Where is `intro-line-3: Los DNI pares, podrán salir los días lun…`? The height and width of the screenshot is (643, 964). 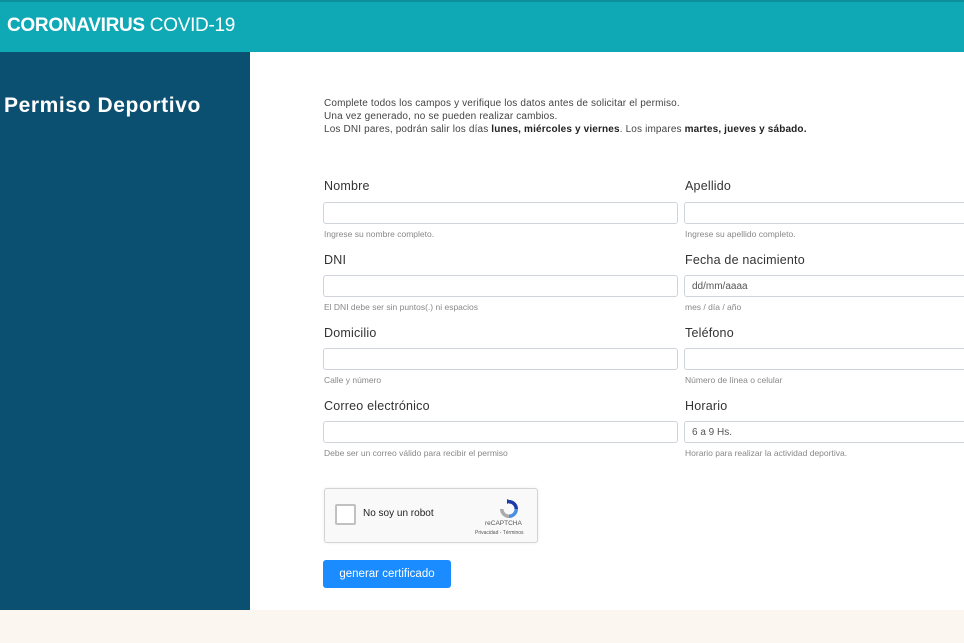 intro-line-3: Los DNI pares, podrán salir los días lun… is located at coordinates (565, 129).